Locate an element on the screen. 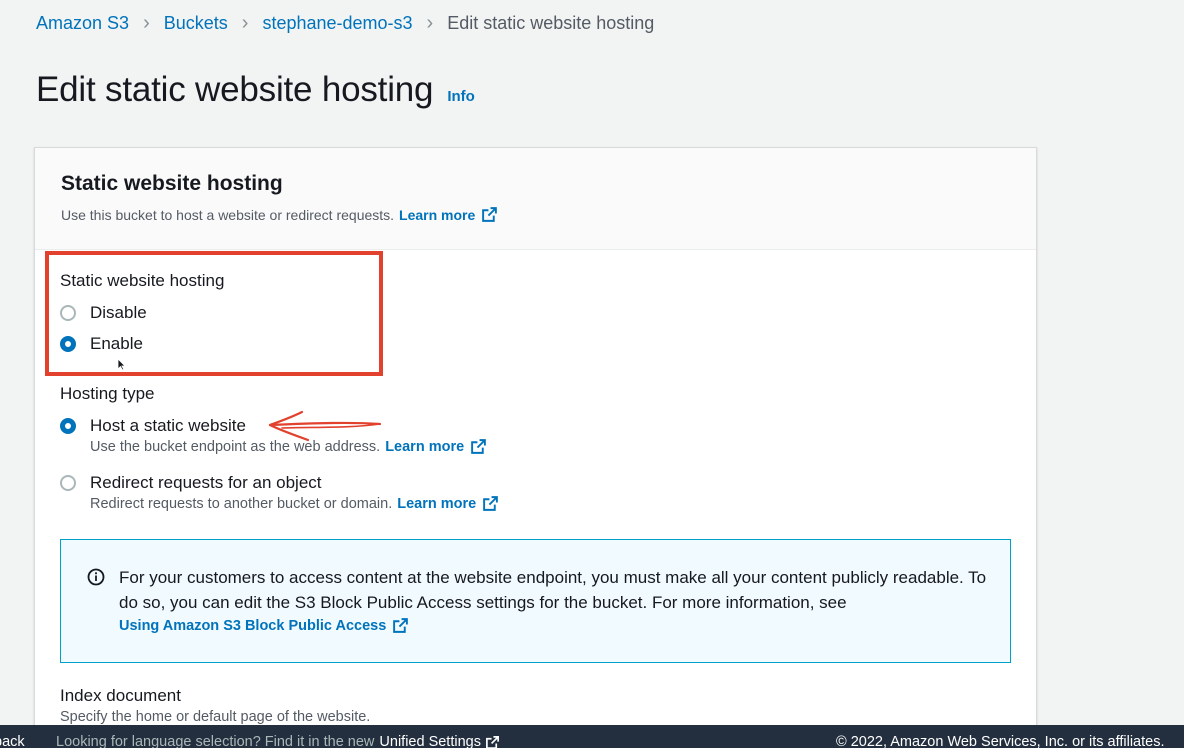 The image size is (1184, 748). unified-settings-link: Unified Settings is located at coordinates (430, 741).